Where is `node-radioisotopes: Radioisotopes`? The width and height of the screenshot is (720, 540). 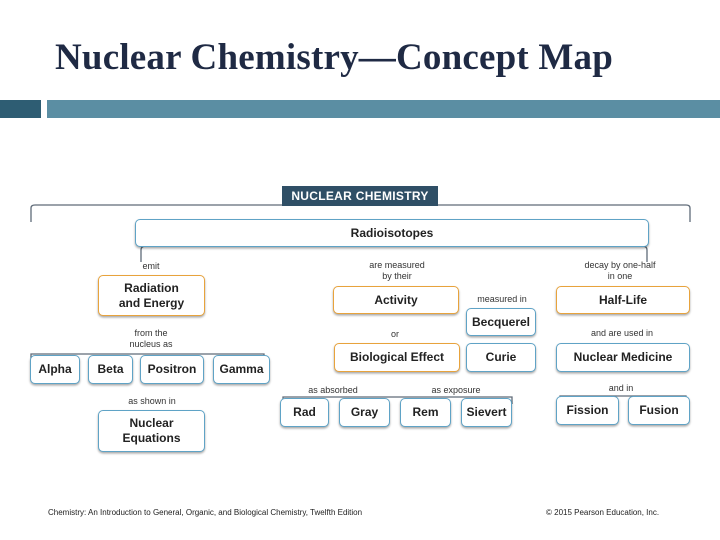 node-radioisotopes: Radioisotopes is located at coordinates (392, 233).